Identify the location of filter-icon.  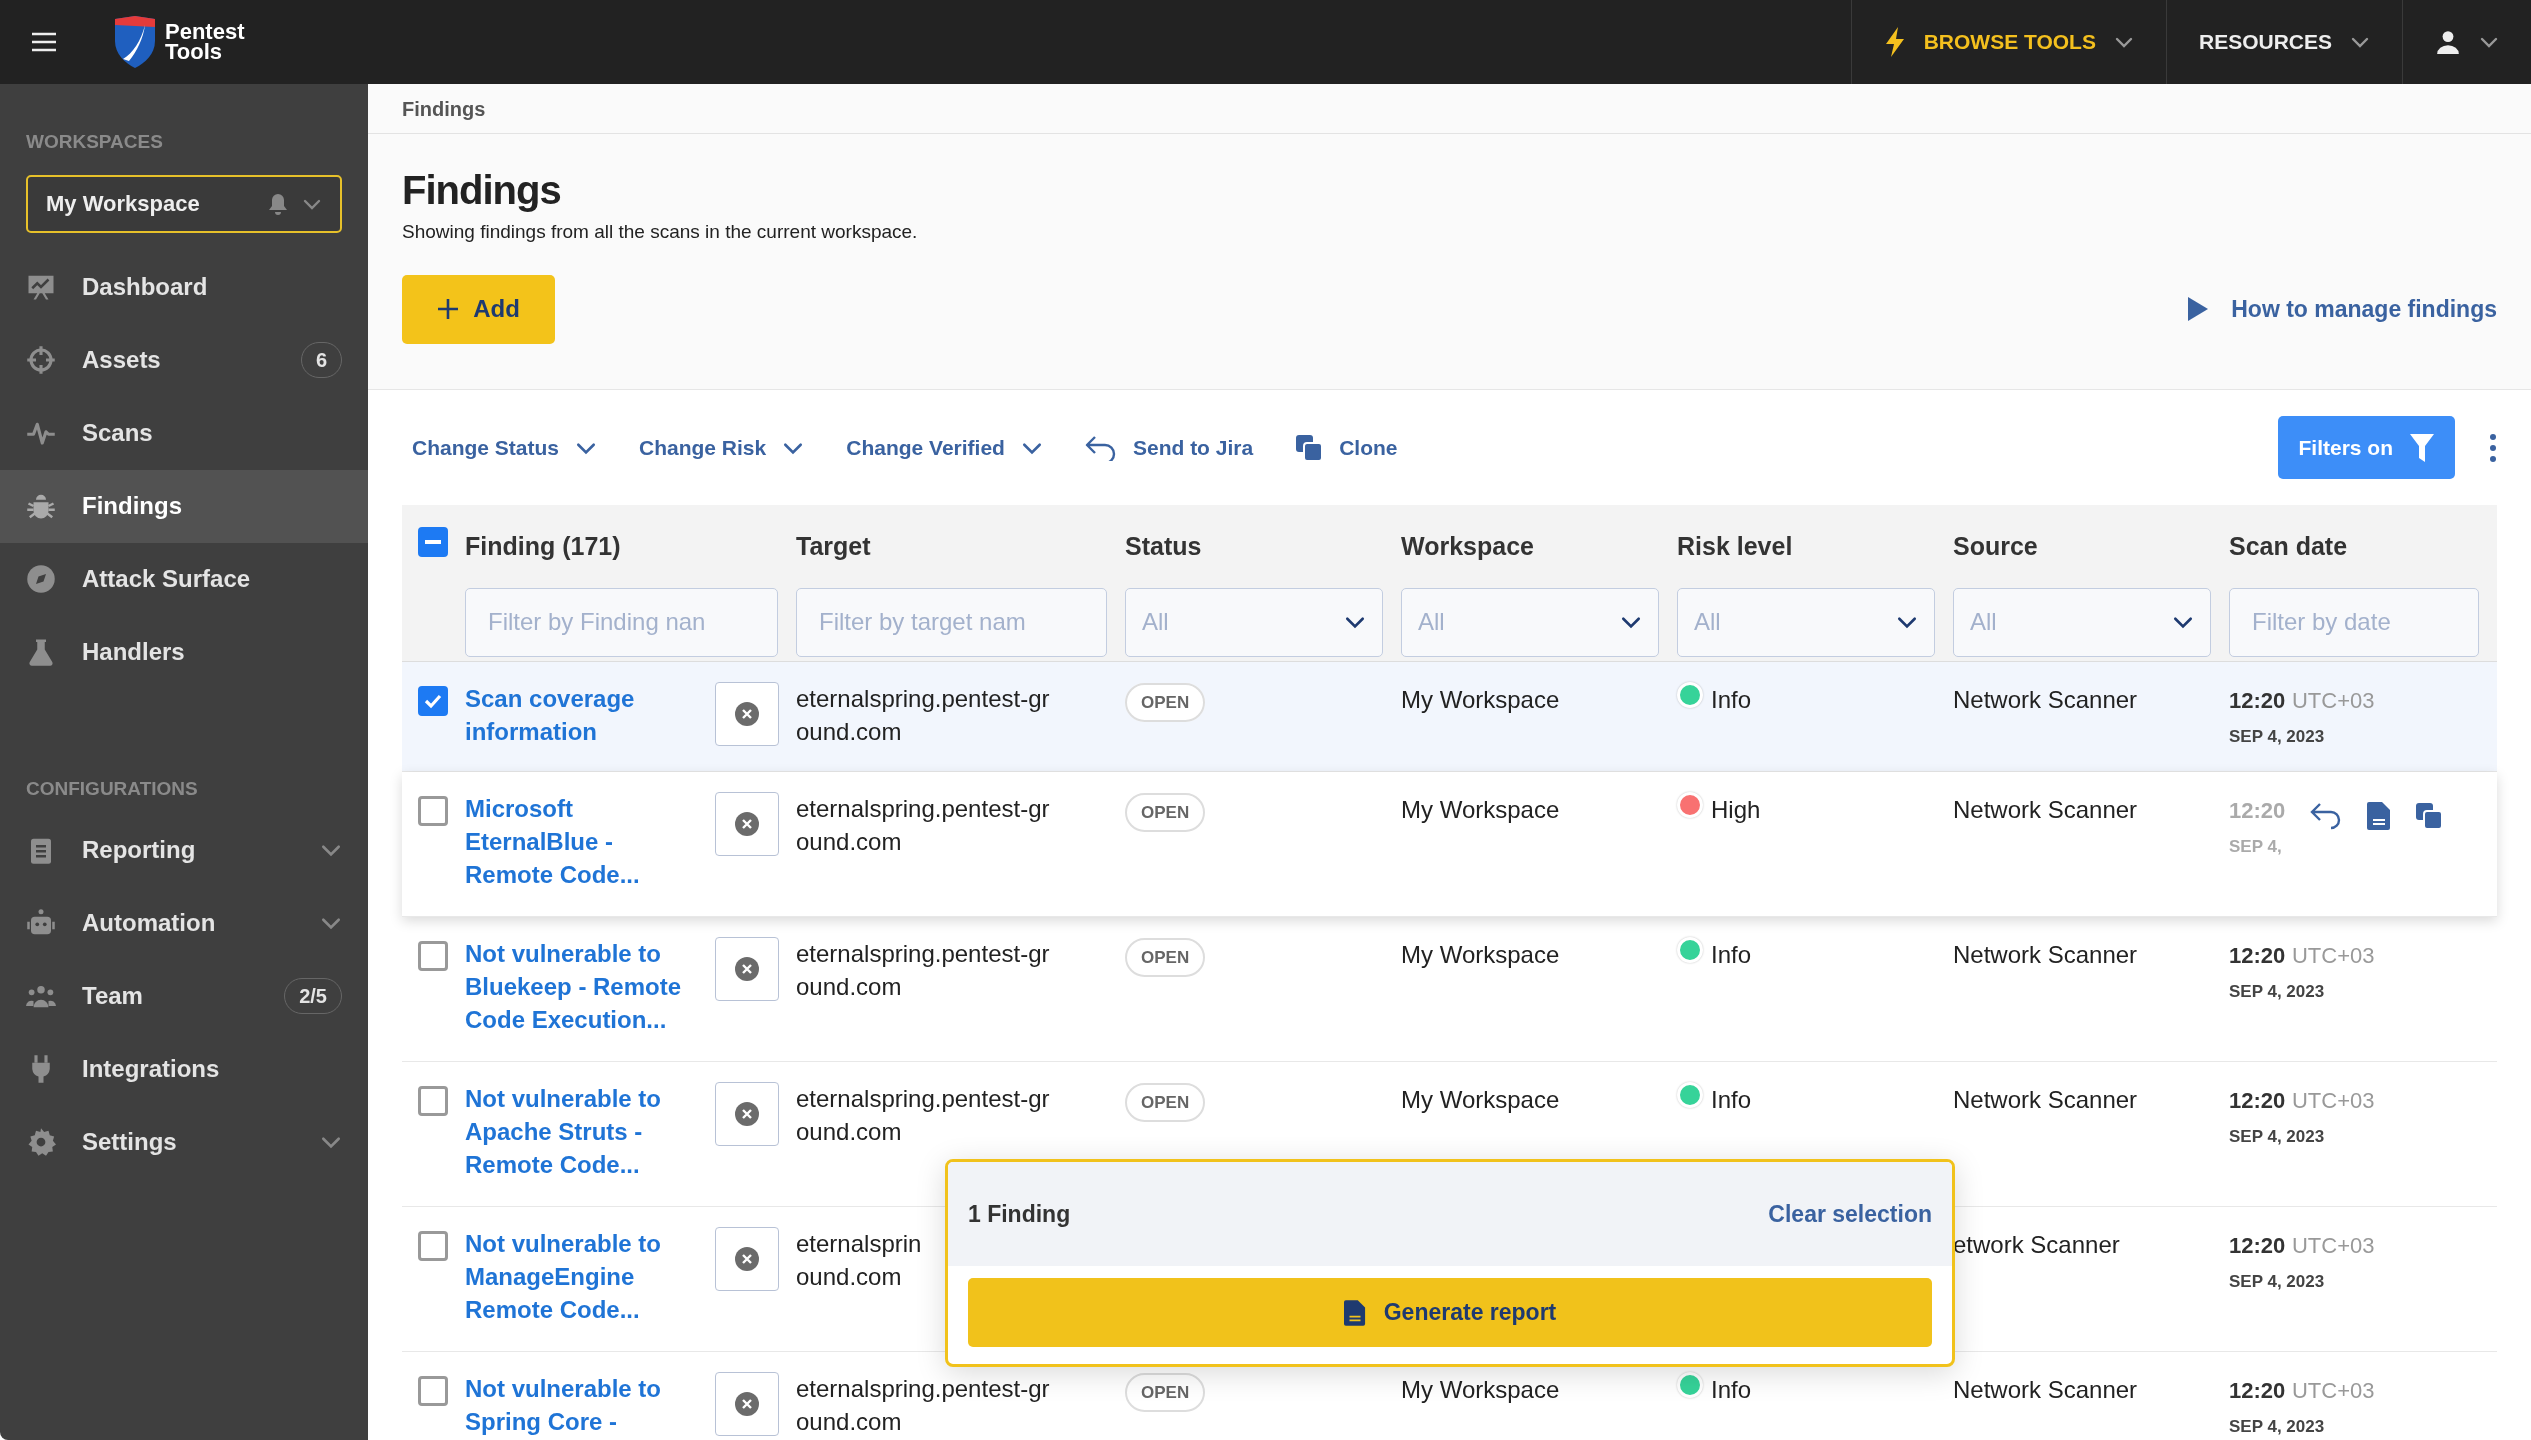
(2422, 447).